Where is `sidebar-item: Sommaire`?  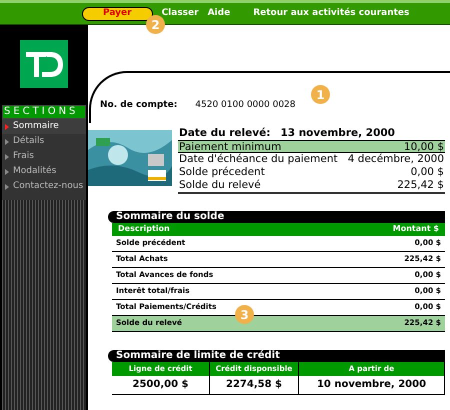
sidebar-item: Sommaire is located at coordinates (44, 126).